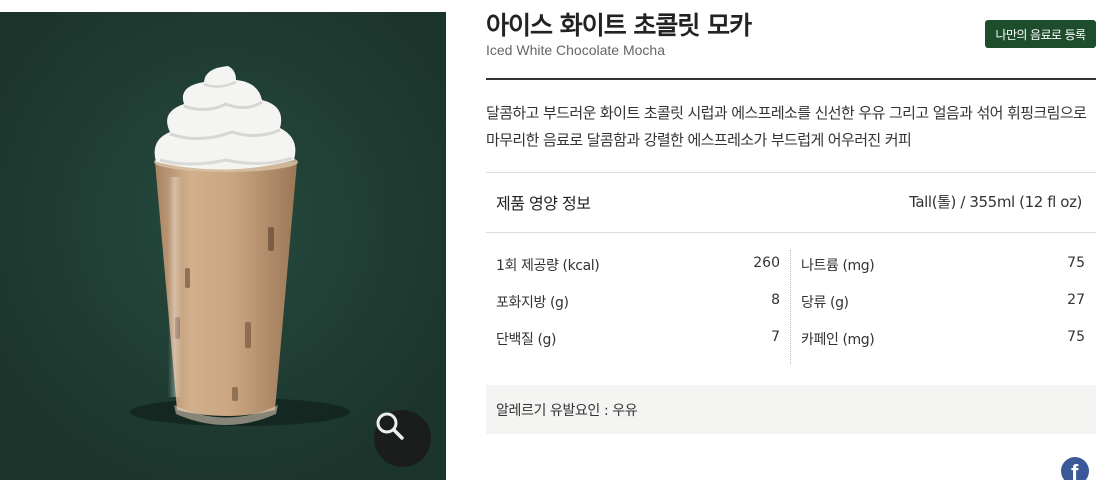 Image resolution: width=1098 pixels, height=480 pixels. I want to click on nutrition-column-divider, so click(790, 307).